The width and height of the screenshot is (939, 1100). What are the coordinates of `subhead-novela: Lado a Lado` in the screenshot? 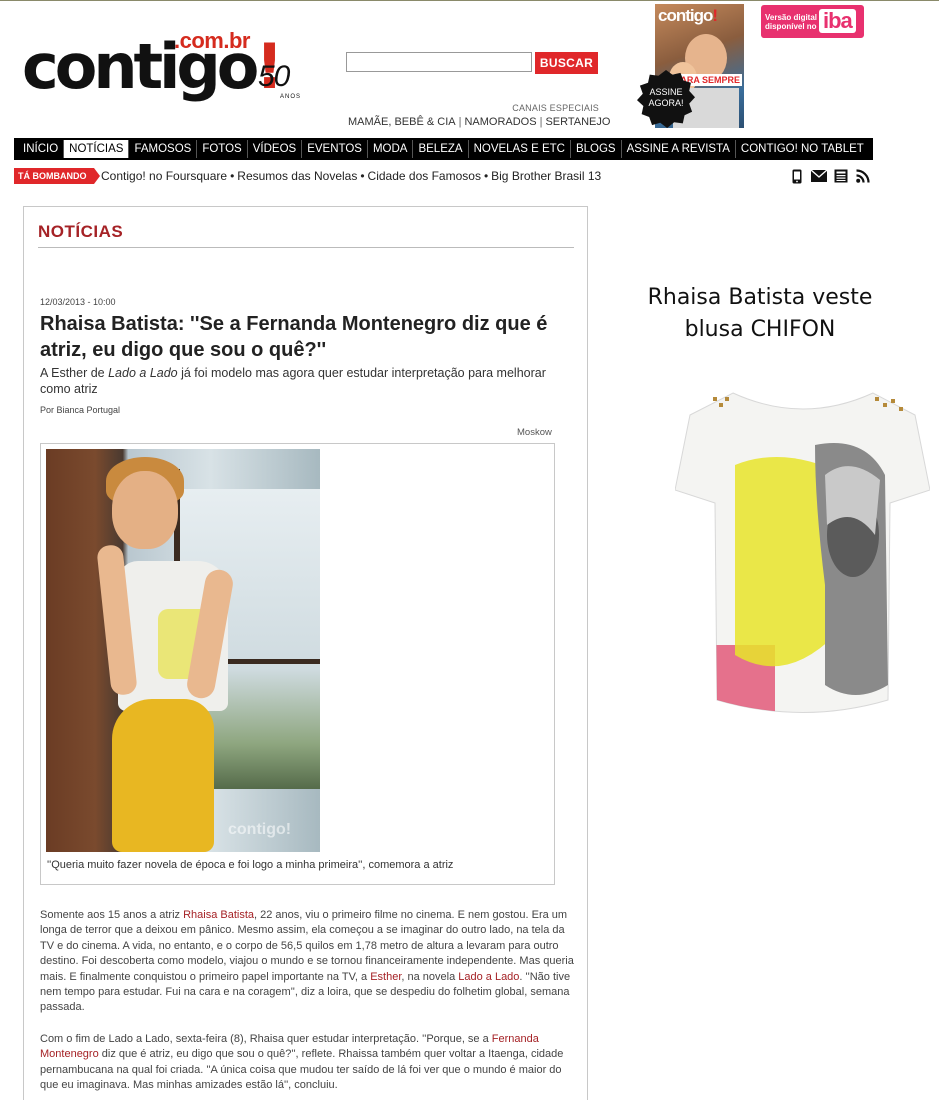 It's located at (143, 373).